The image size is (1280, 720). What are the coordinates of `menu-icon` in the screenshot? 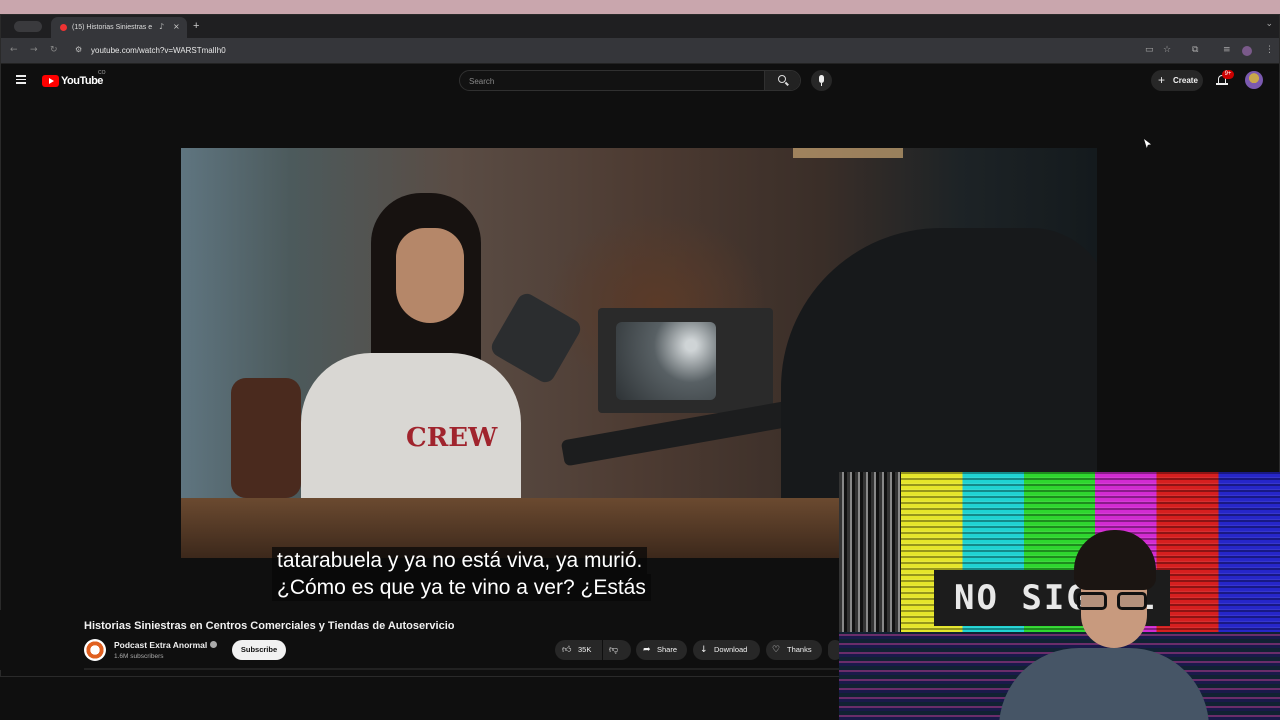 It's located at (21, 79).